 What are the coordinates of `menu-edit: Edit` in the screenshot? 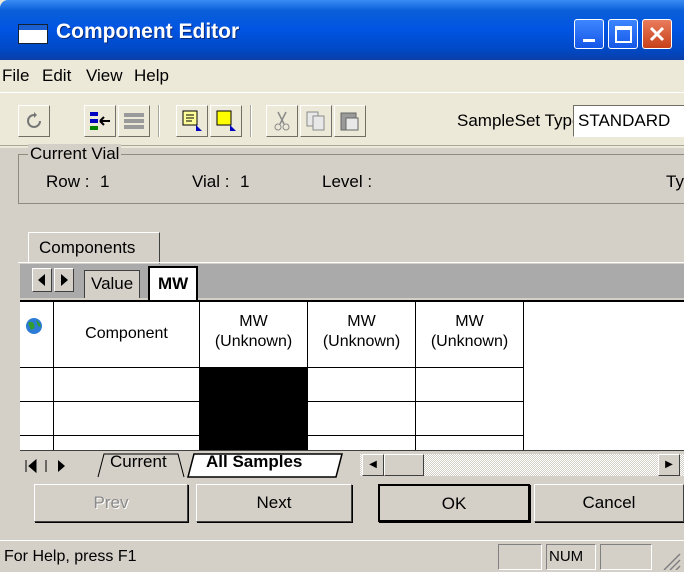 It's located at (56, 76).